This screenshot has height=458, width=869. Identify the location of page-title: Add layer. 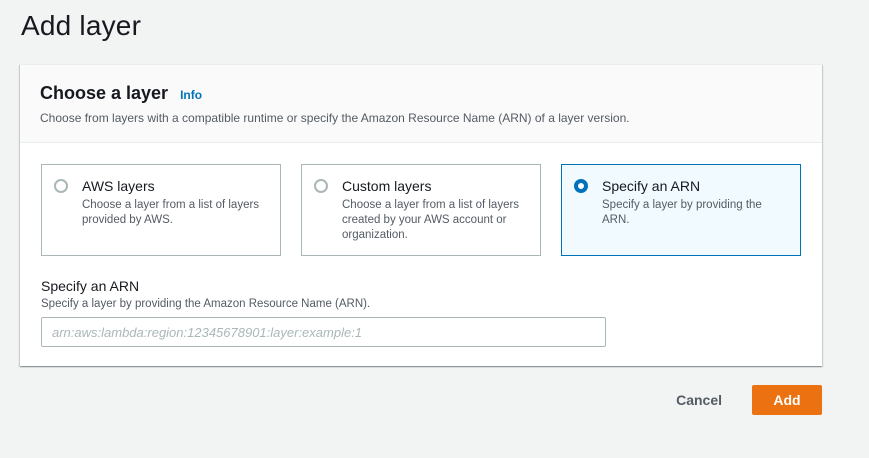
(81, 25).